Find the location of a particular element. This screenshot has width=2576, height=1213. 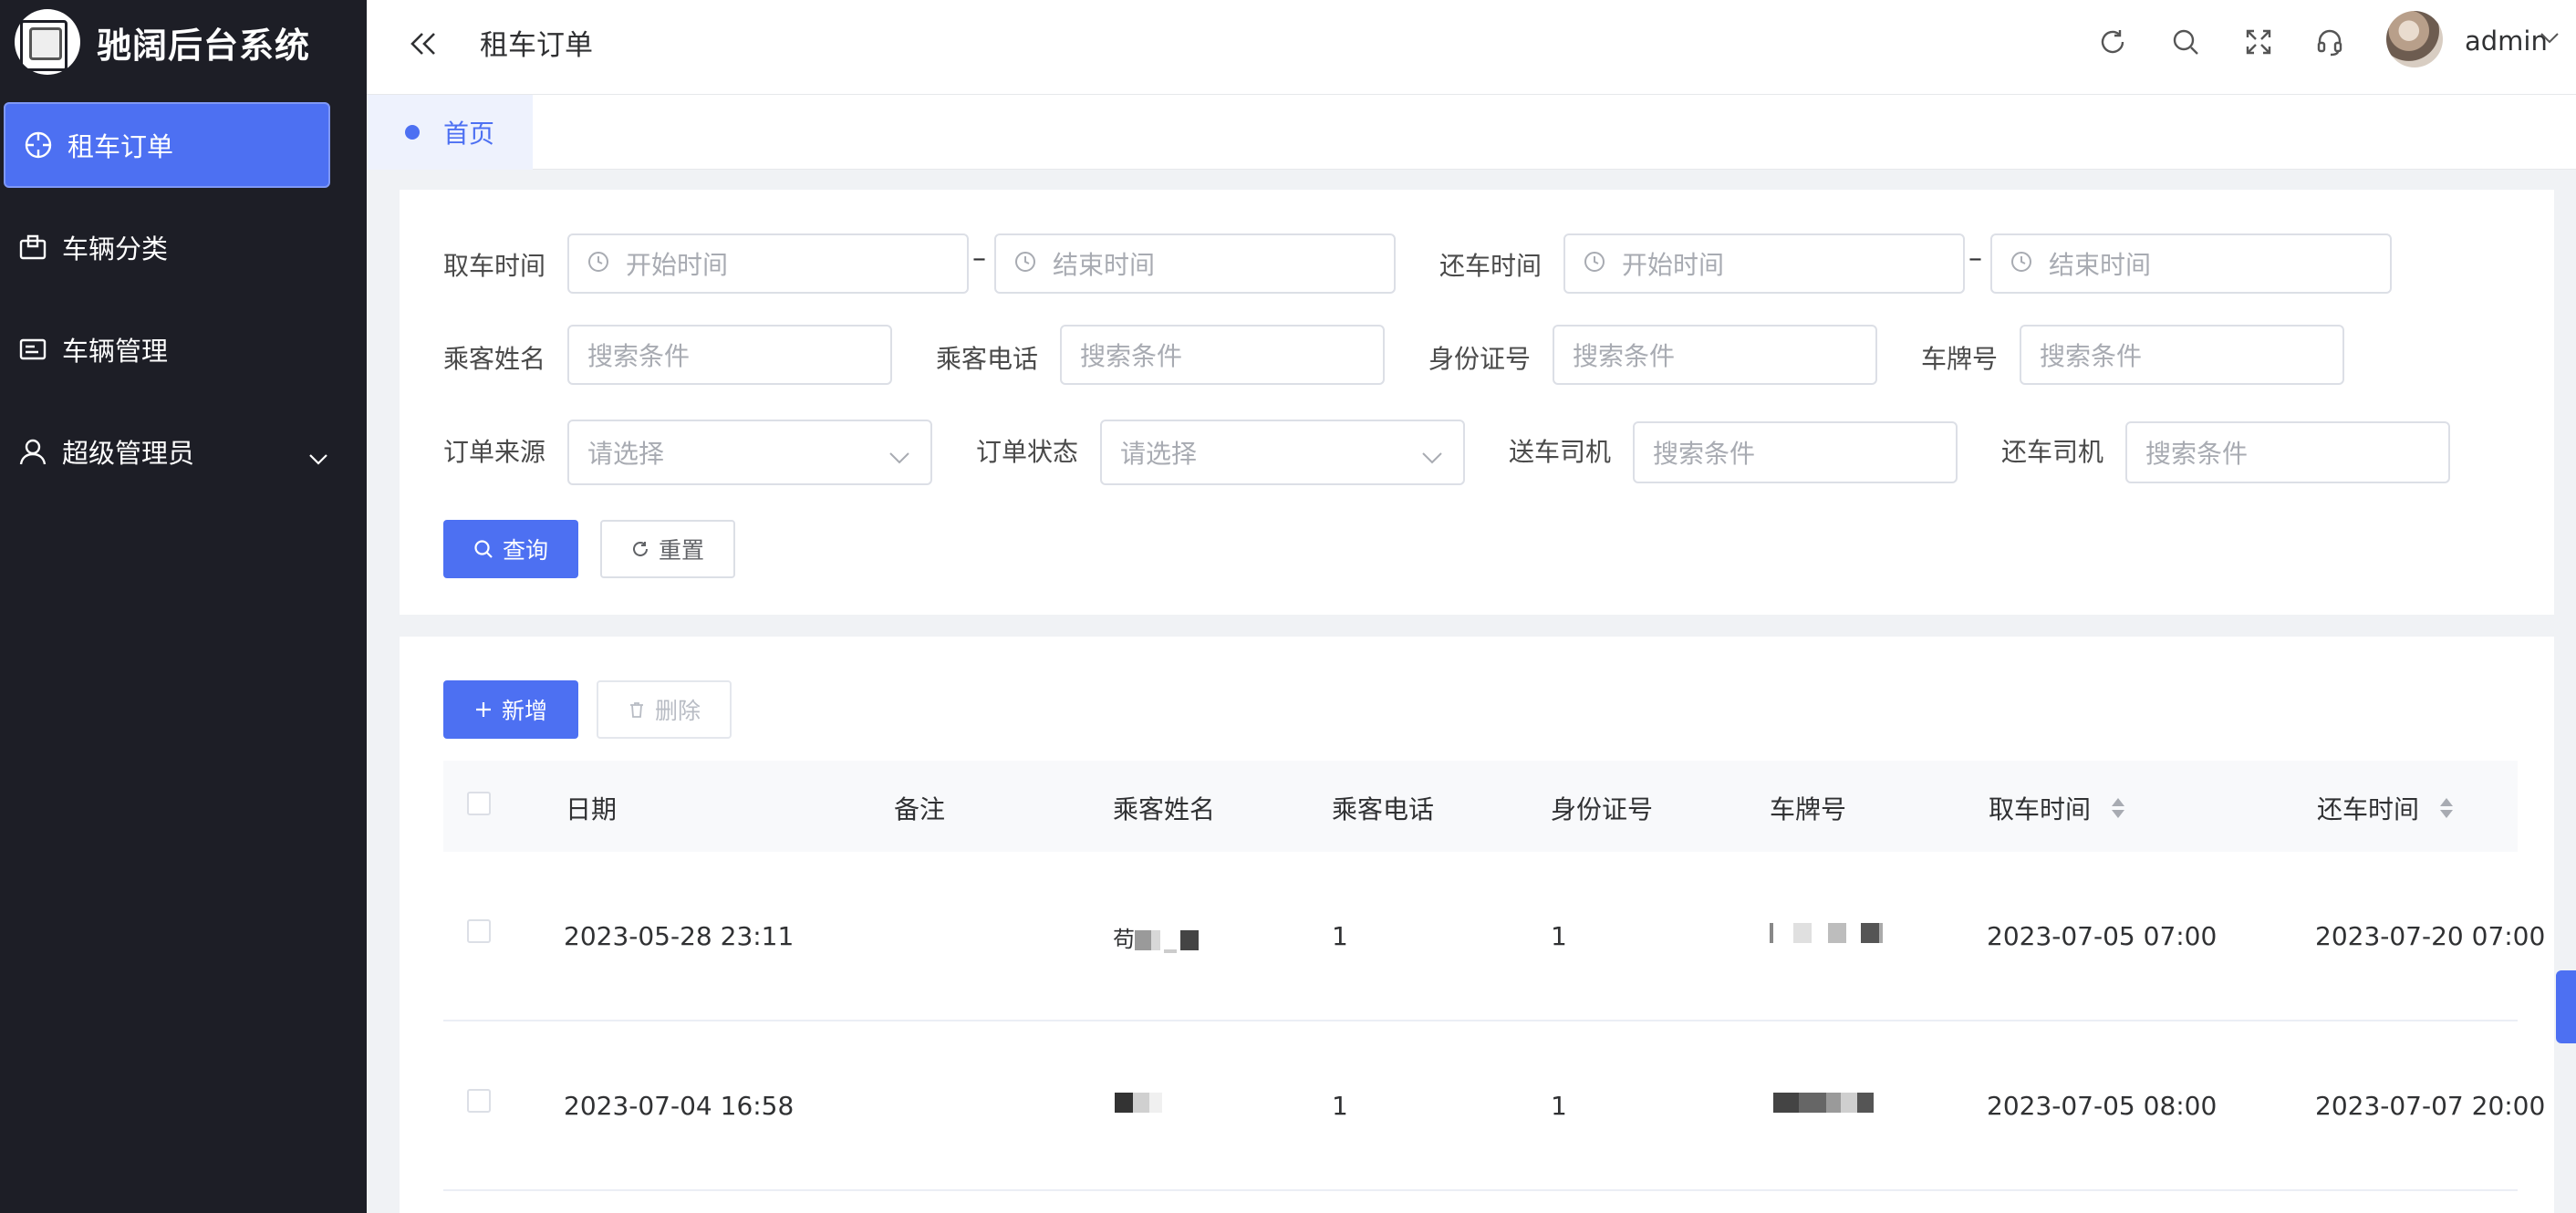

cell-plate-redacted is located at coordinates (1826, 936).